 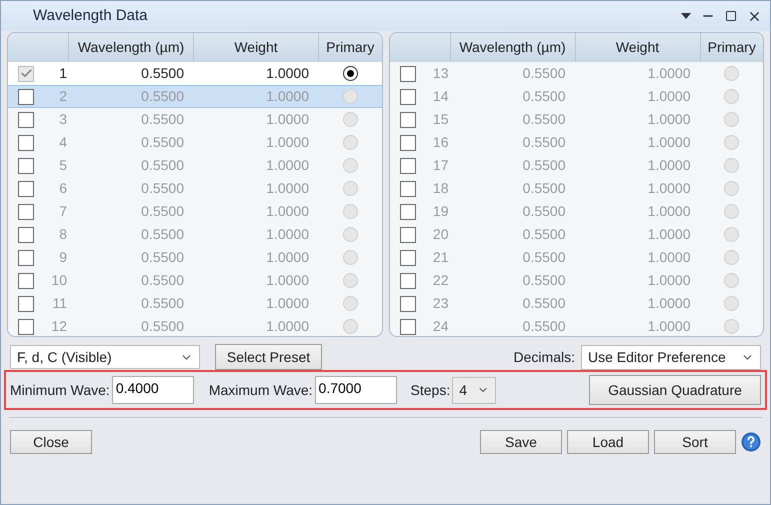 What do you see at coordinates (441, 73) in the screenshot?
I see `row-number: 13` at bounding box center [441, 73].